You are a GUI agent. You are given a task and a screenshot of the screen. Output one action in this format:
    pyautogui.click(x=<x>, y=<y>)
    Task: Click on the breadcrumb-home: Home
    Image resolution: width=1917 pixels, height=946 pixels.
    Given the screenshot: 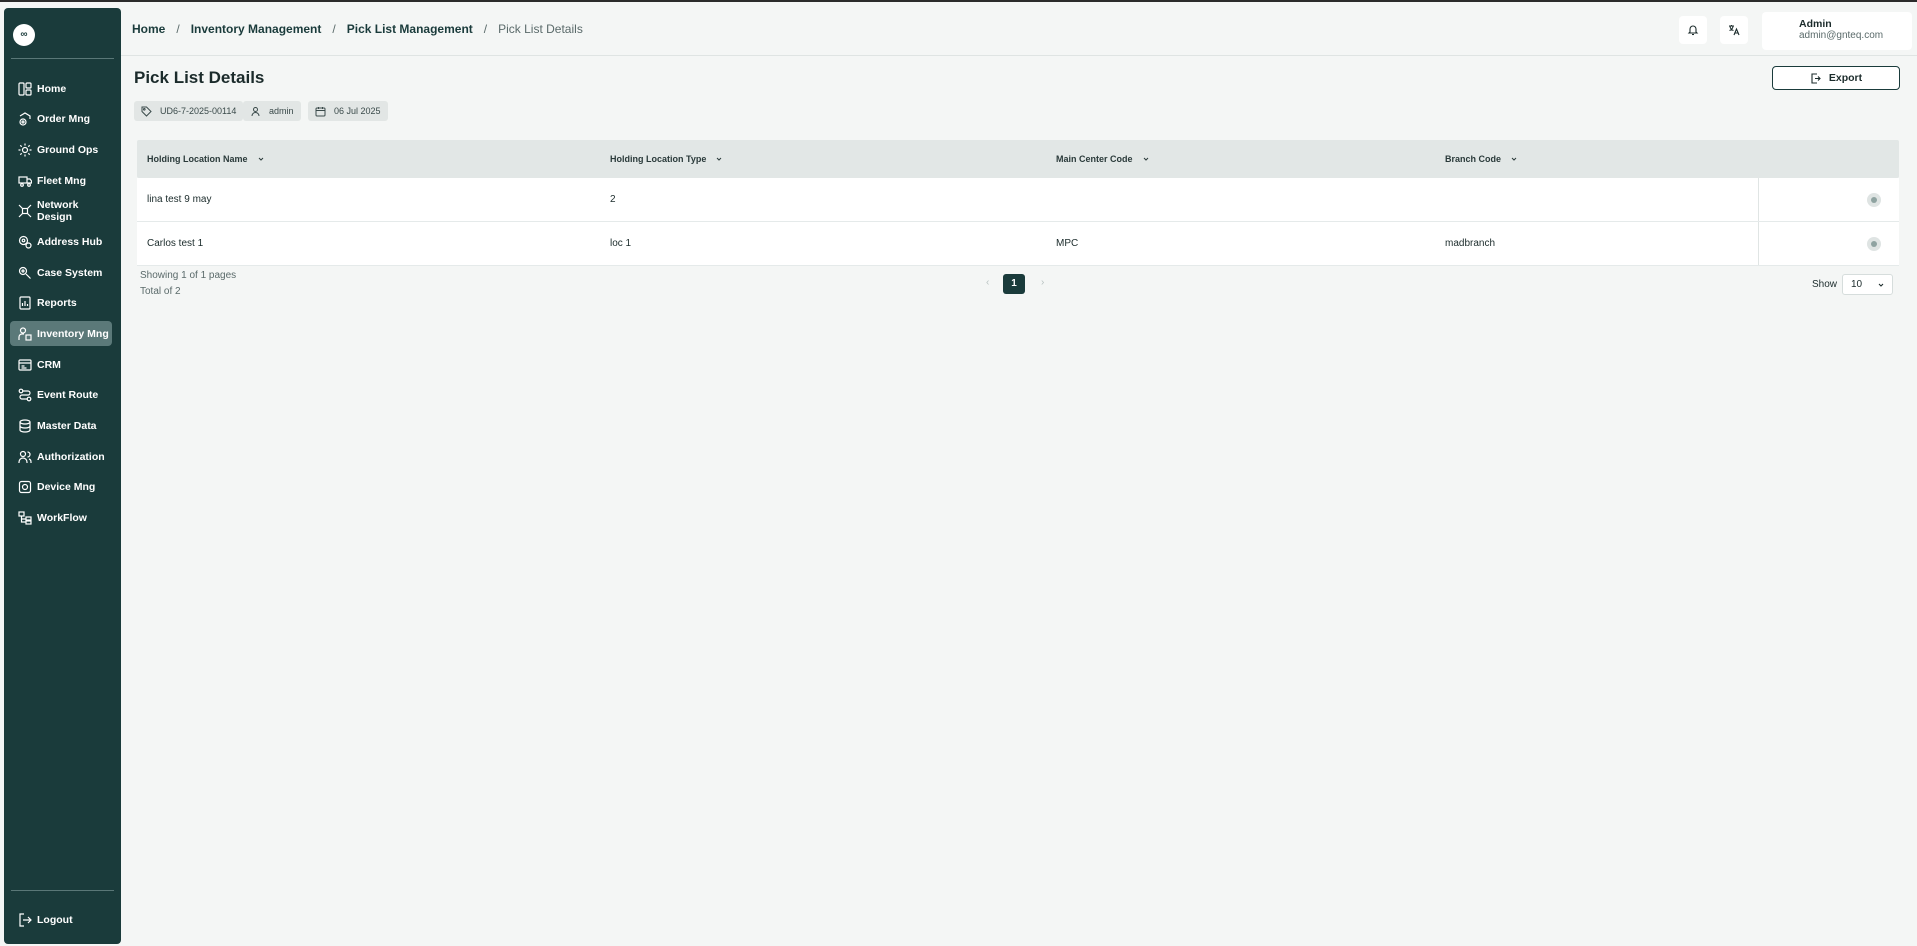 What is the action you would take?
    pyautogui.click(x=148, y=29)
    